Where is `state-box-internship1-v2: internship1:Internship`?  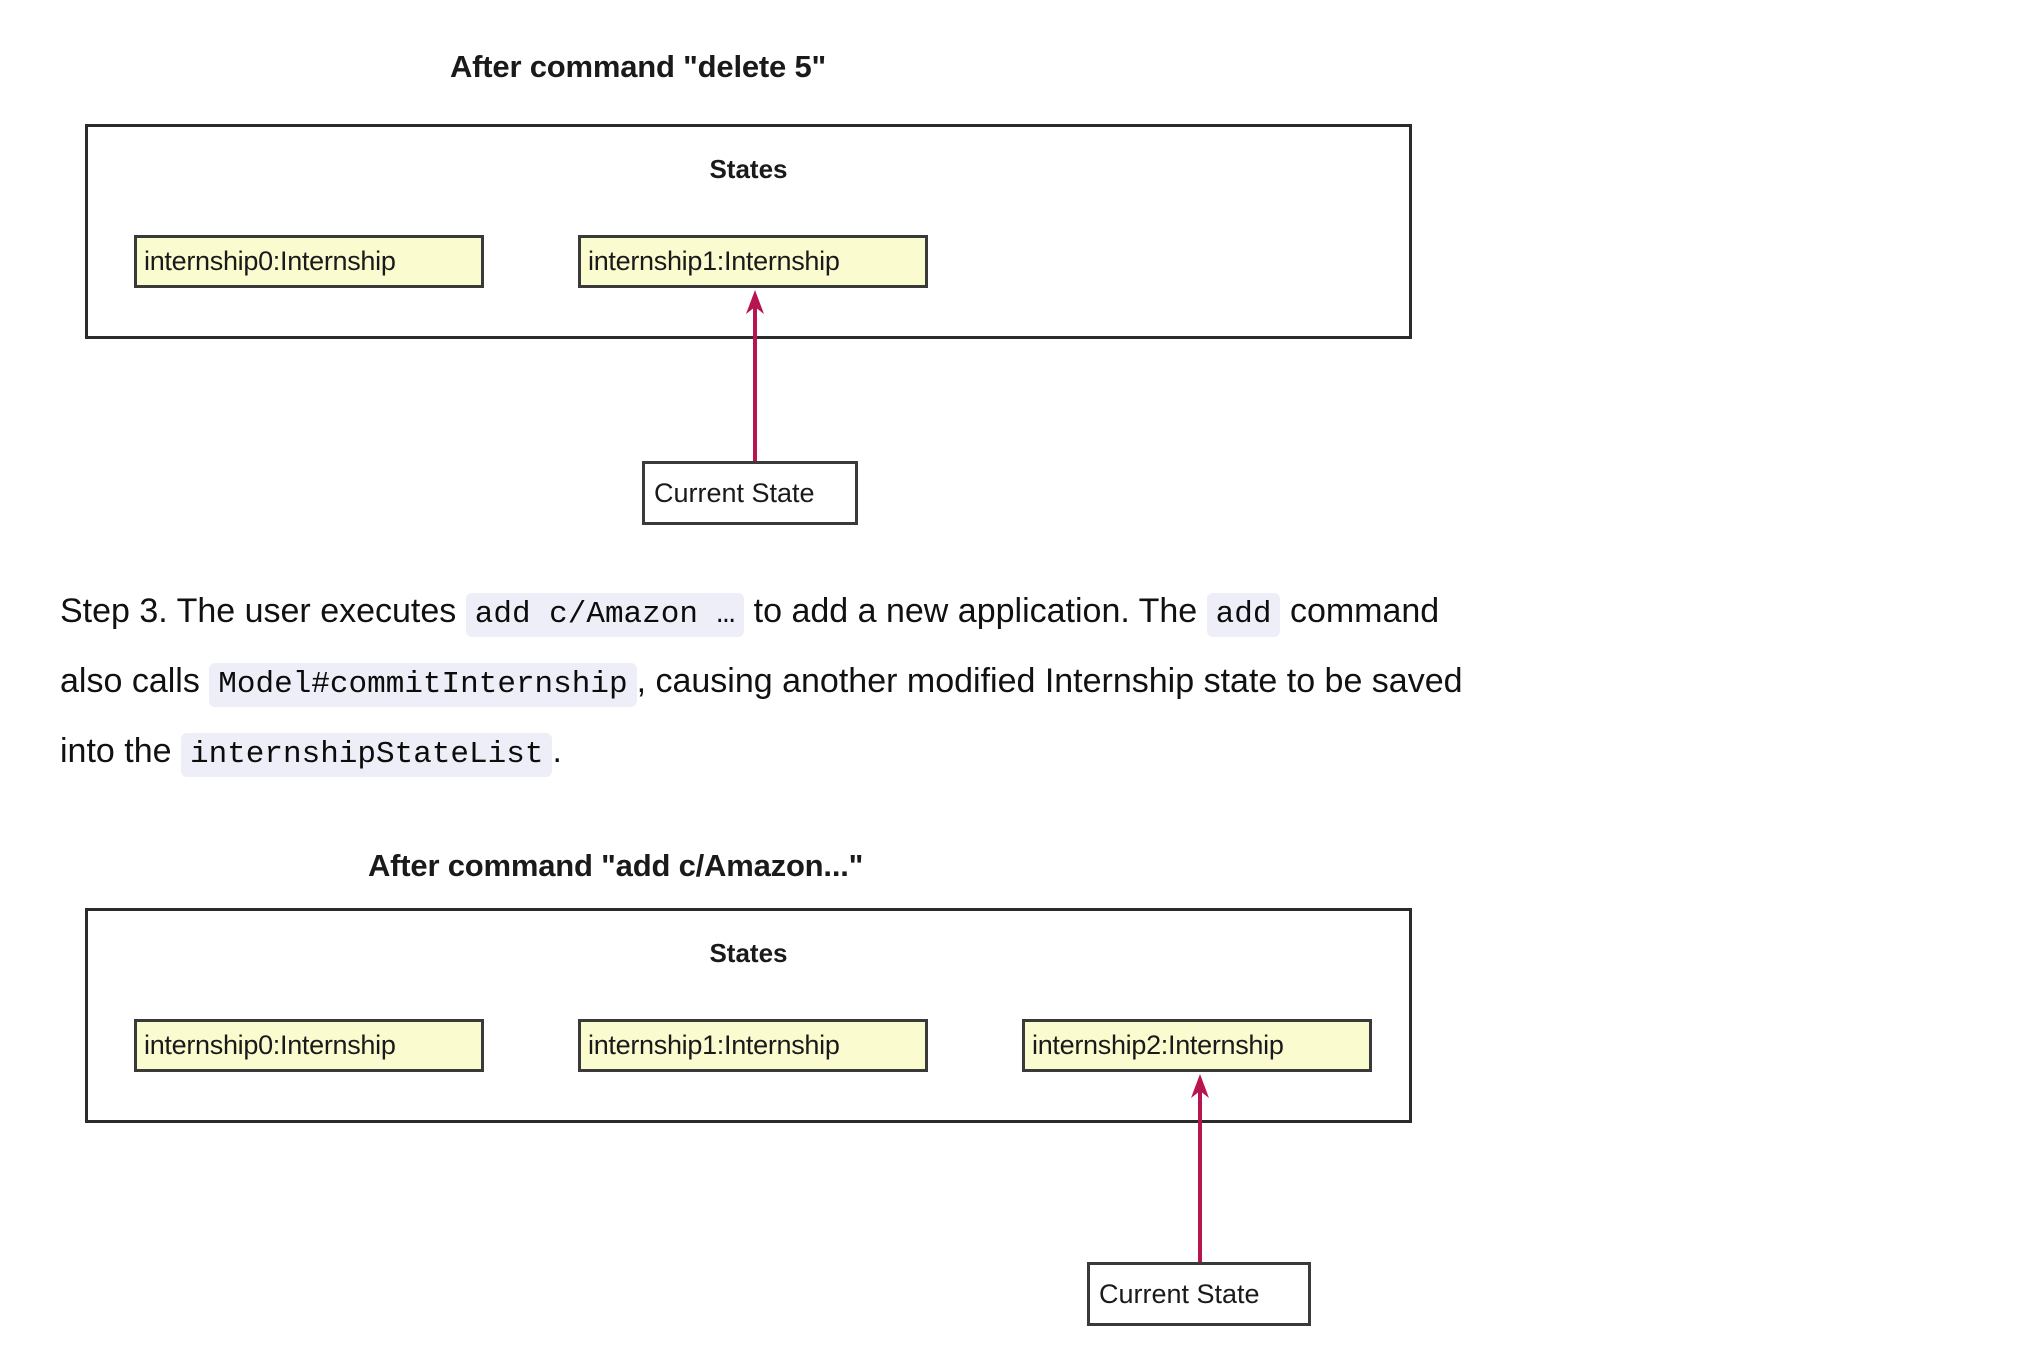 state-box-internship1-v2: internship1:Internship is located at coordinates (753, 1045).